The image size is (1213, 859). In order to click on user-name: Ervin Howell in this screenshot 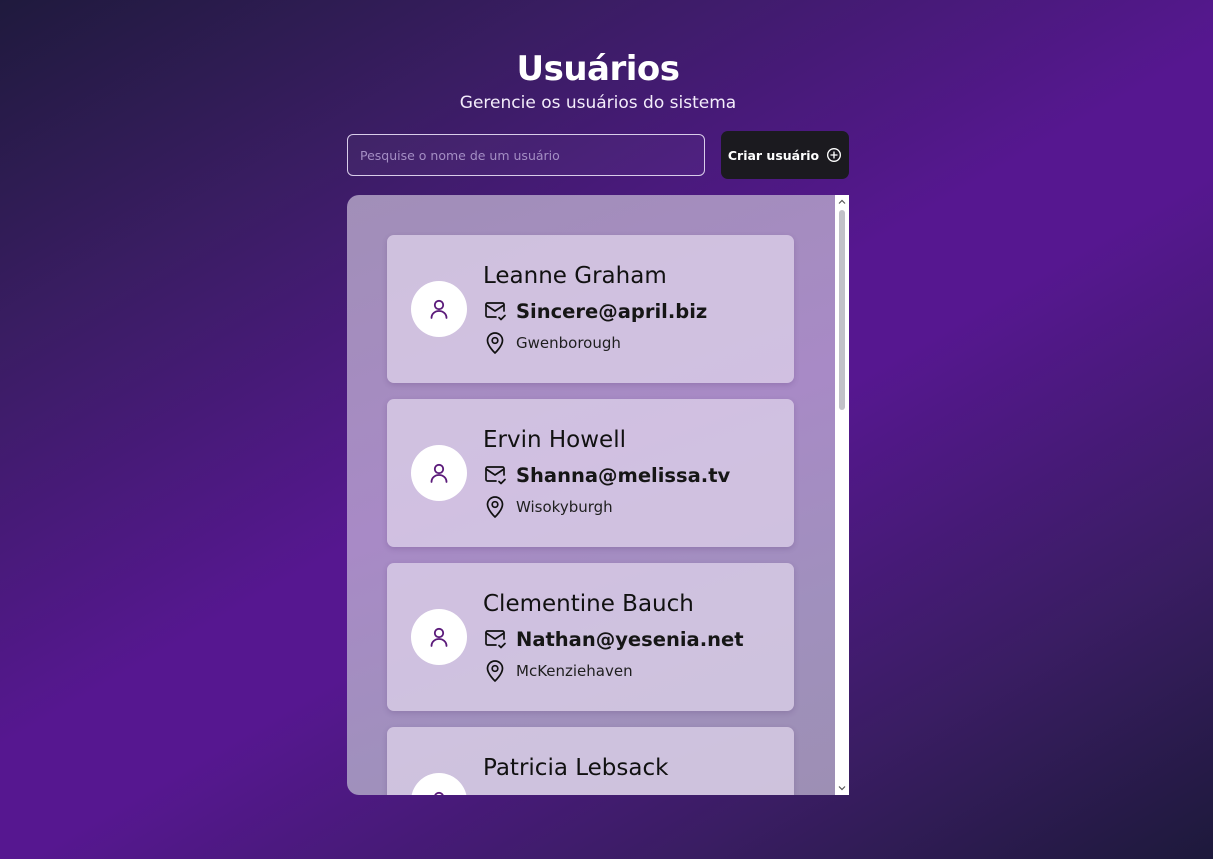, I will do `click(554, 440)`.